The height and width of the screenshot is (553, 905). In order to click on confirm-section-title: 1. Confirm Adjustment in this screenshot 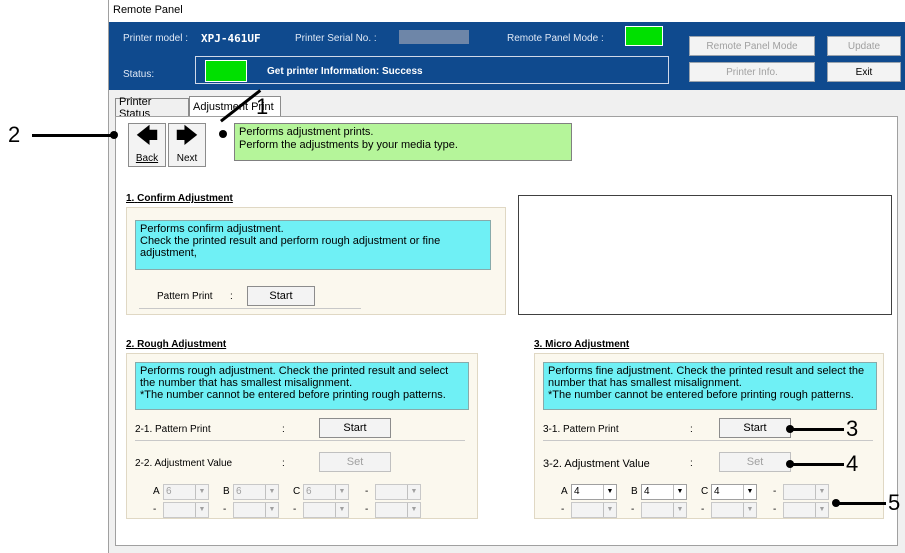, I will do `click(179, 198)`.